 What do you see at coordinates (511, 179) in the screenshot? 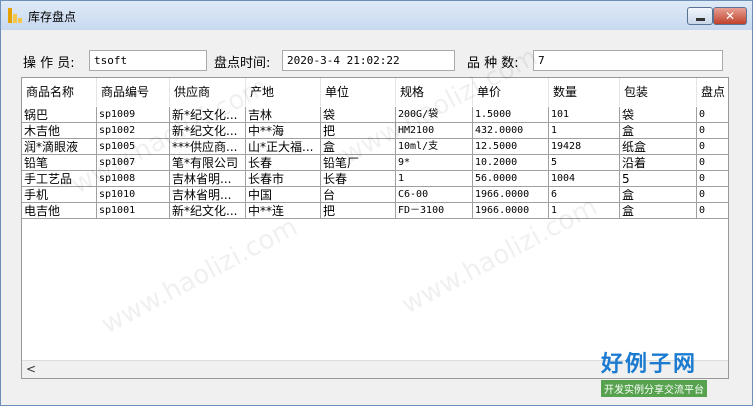
I see `table-cell: 56.0000` at bounding box center [511, 179].